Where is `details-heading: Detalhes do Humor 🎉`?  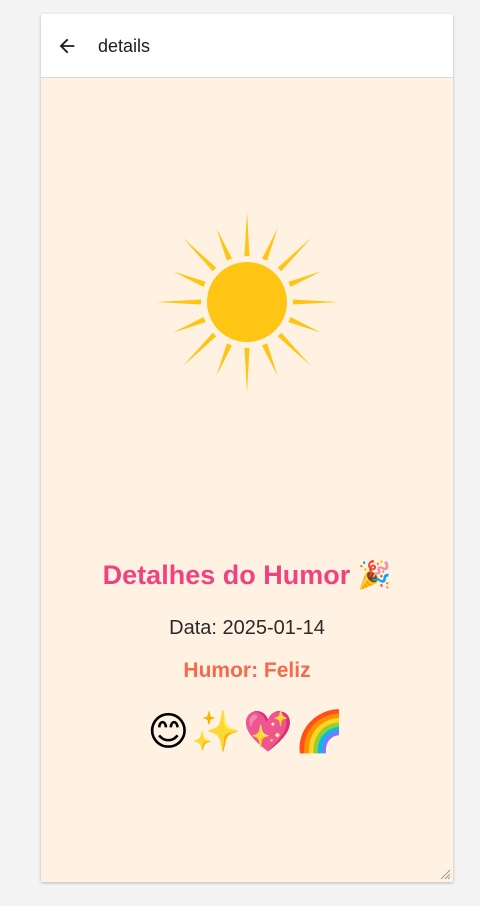 details-heading: Detalhes do Humor 🎉 is located at coordinates (247, 575).